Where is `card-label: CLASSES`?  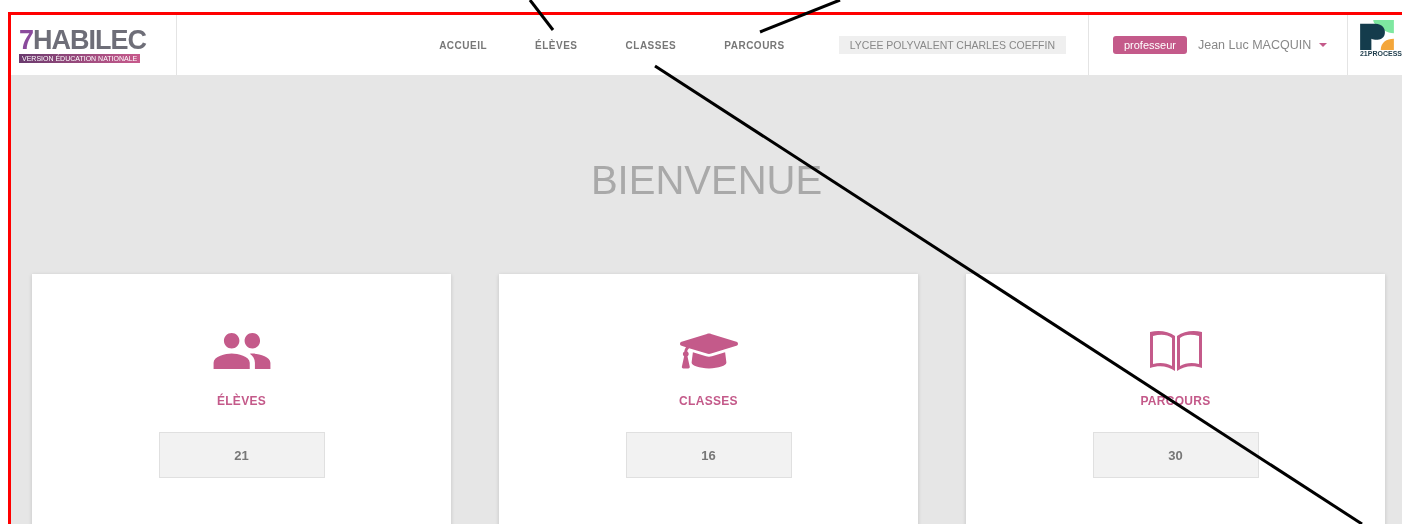
card-label: CLASSES is located at coordinates (708, 401).